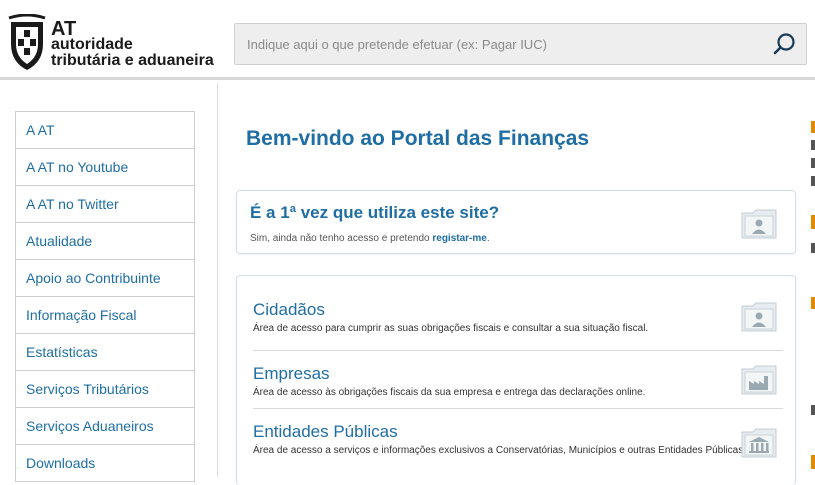  What do you see at coordinates (459, 238) in the screenshot?
I see `register-link: registar-me` at bounding box center [459, 238].